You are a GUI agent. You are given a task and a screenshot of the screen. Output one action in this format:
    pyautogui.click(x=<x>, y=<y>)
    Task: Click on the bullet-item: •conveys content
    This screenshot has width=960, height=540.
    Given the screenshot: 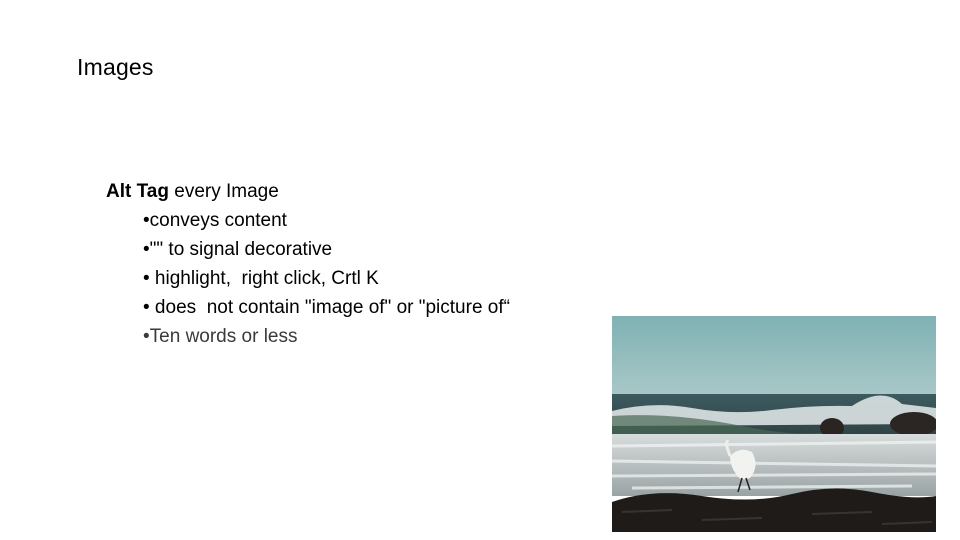 What is the action you would take?
    pyautogui.click(x=215, y=220)
    